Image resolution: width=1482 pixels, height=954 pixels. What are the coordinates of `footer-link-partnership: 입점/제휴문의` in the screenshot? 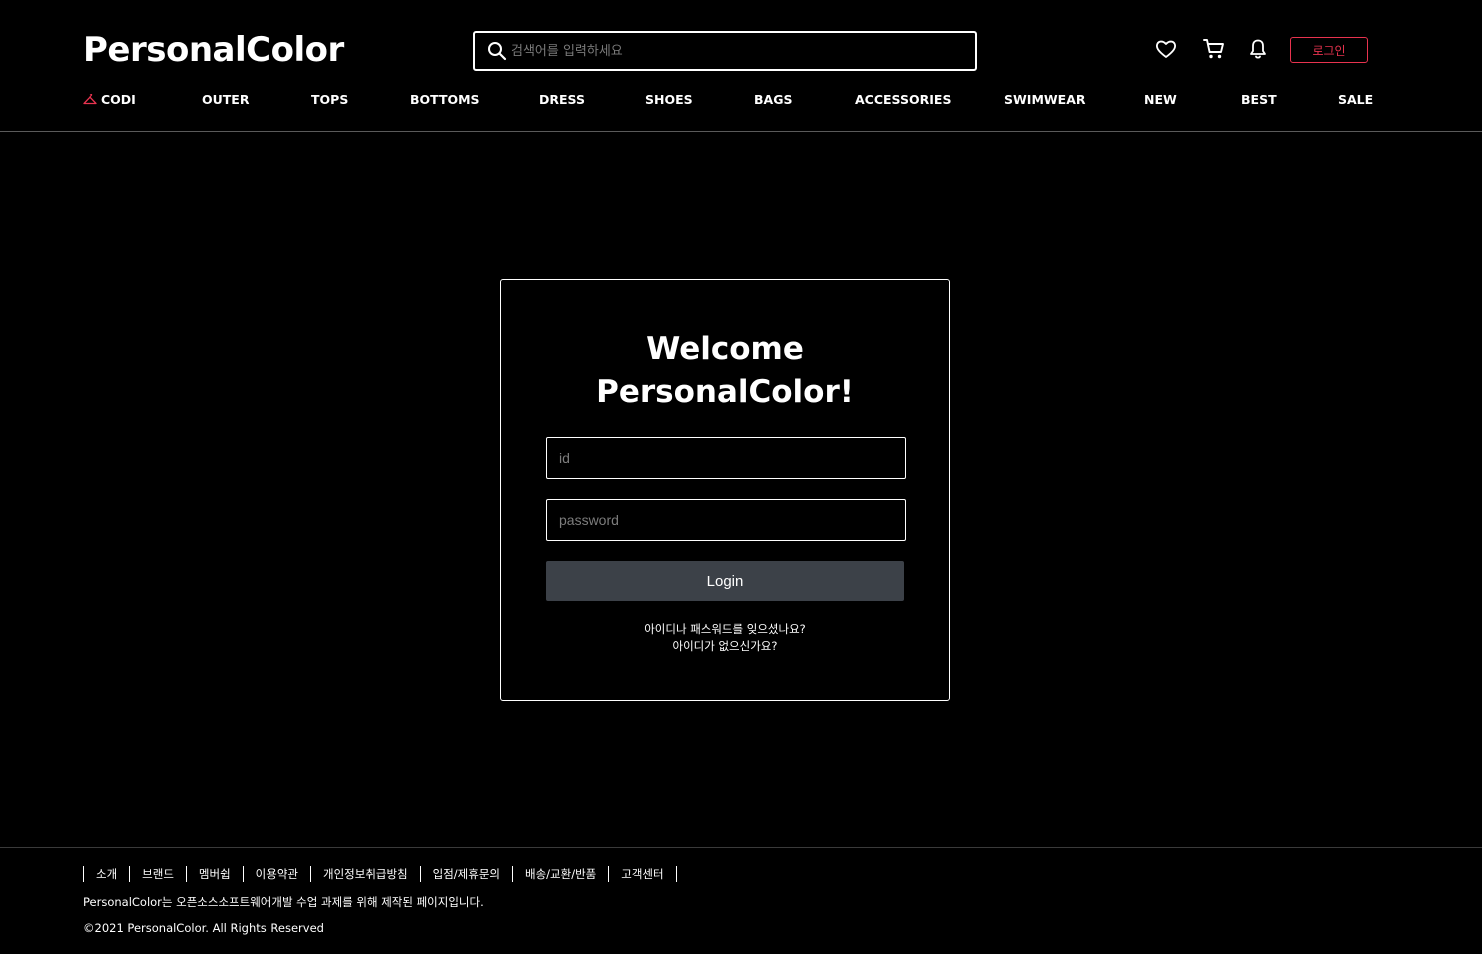 It's located at (465, 874).